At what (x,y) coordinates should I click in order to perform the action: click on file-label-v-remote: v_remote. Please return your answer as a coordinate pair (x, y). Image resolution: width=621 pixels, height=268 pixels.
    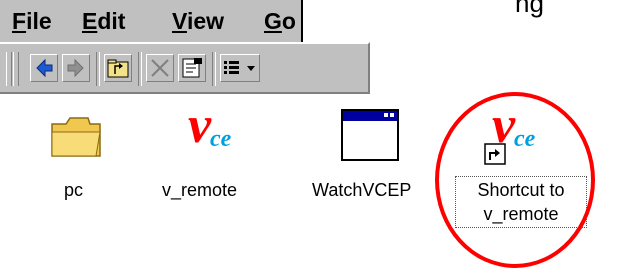
    Looking at the image, I should click on (200, 190).